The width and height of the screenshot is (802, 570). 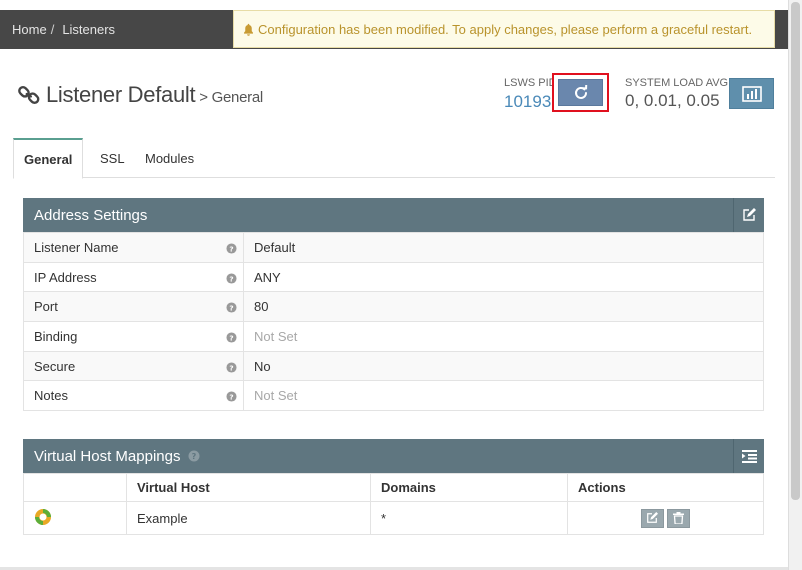 I want to click on column-header: Actions, so click(x=665, y=487).